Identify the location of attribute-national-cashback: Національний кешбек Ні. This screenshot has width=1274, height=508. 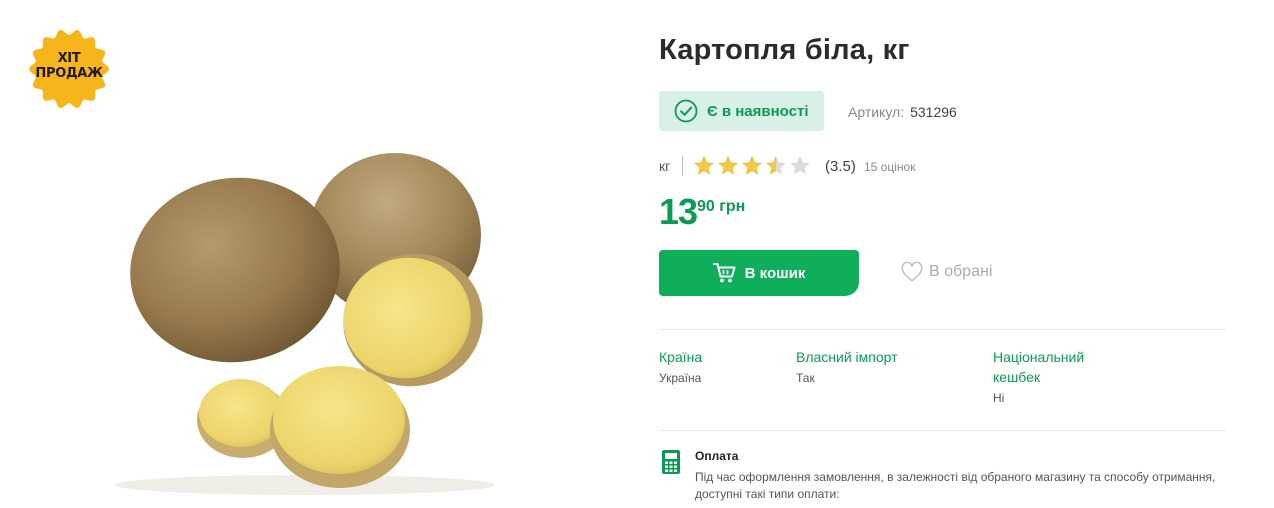
(1048, 376).